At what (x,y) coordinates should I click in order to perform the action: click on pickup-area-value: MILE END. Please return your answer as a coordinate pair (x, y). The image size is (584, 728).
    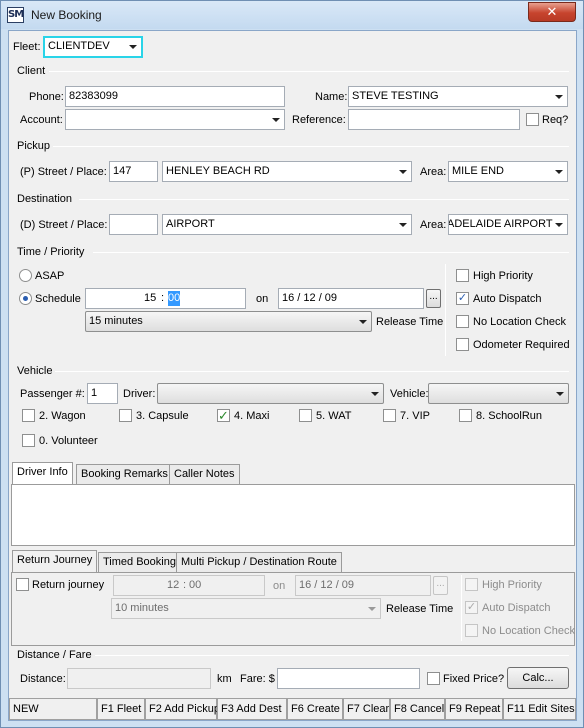
    Looking at the image, I should click on (478, 171).